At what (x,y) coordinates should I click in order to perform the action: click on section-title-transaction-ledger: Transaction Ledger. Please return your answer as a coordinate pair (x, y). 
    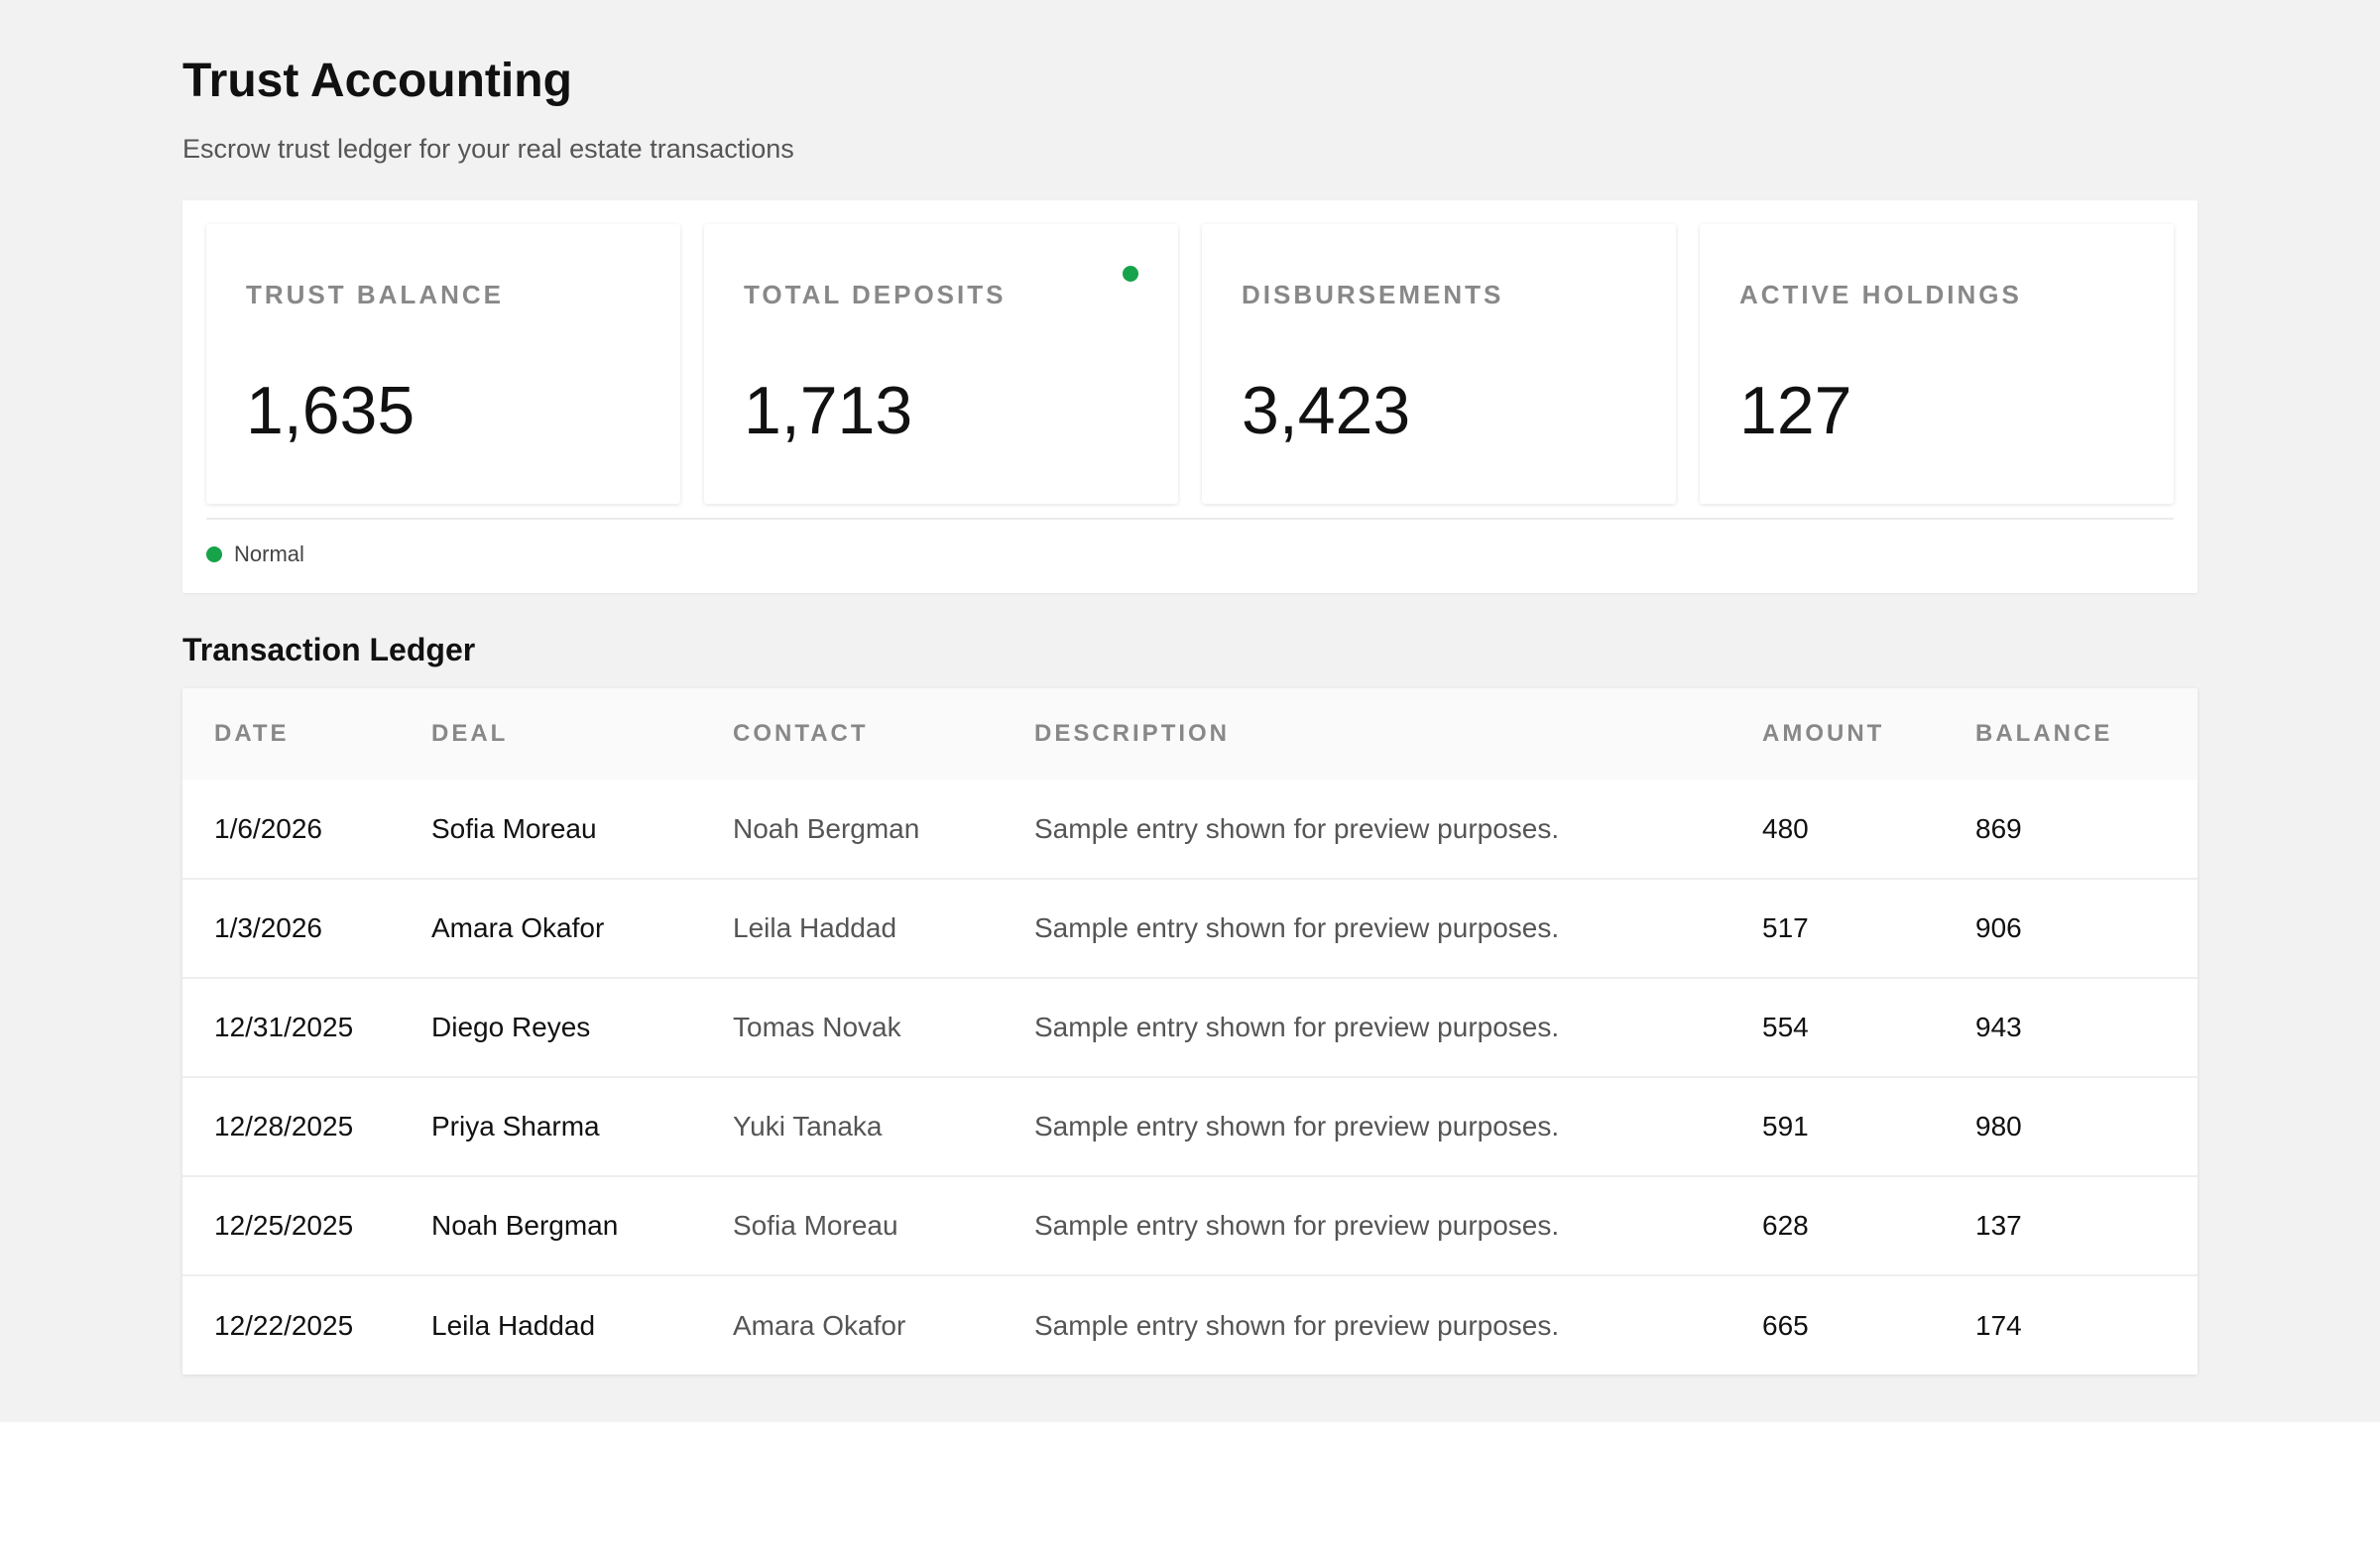
    Looking at the image, I should click on (329, 649).